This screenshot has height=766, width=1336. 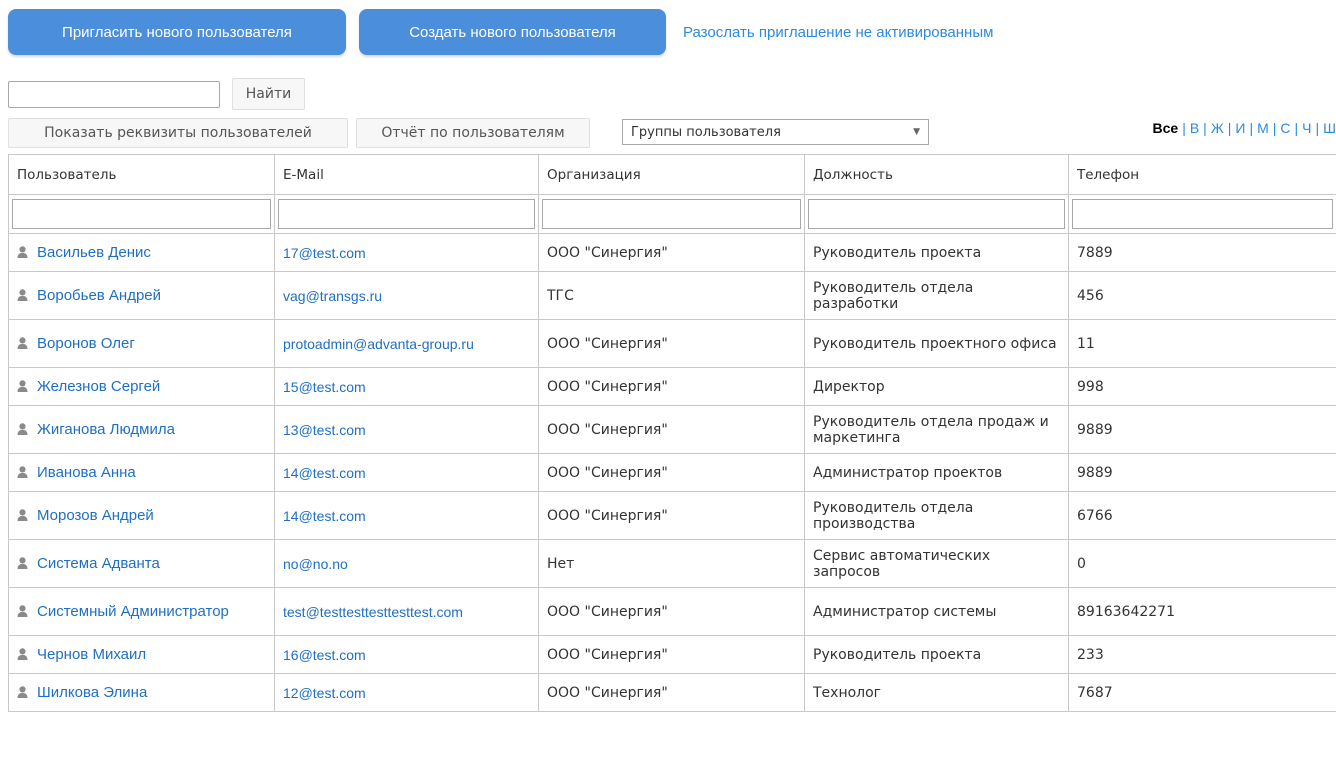 I want to click on show-user-details-button: Показать реквизиты пользователей, so click(x=178, y=133).